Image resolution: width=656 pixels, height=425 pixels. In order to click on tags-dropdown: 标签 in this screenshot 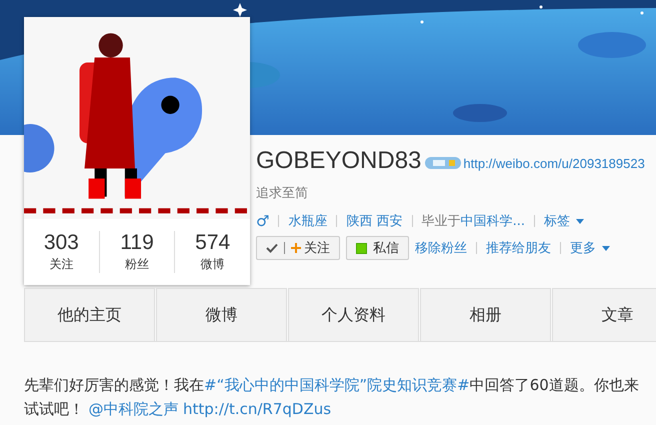, I will do `click(564, 221)`.